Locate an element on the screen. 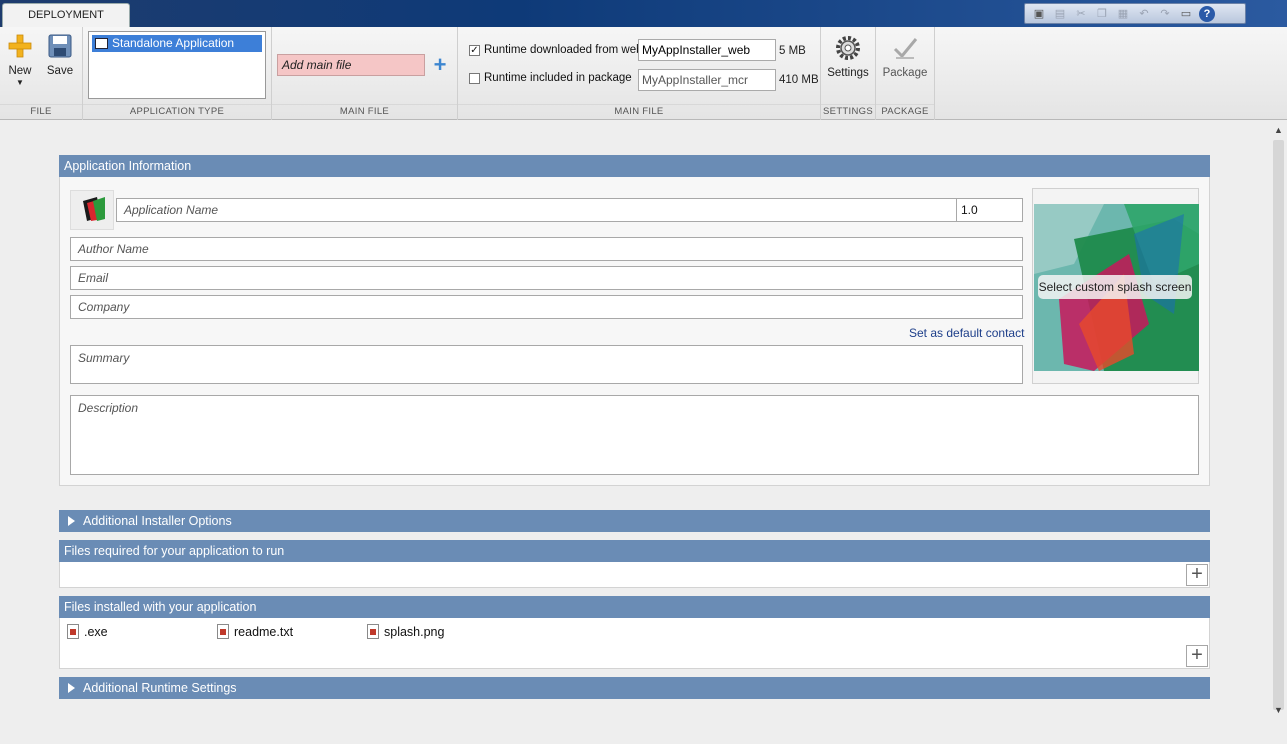 The image size is (1287, 744). runtime-web-label: Runtime downloaded from web is located at coordinates (563, 50).